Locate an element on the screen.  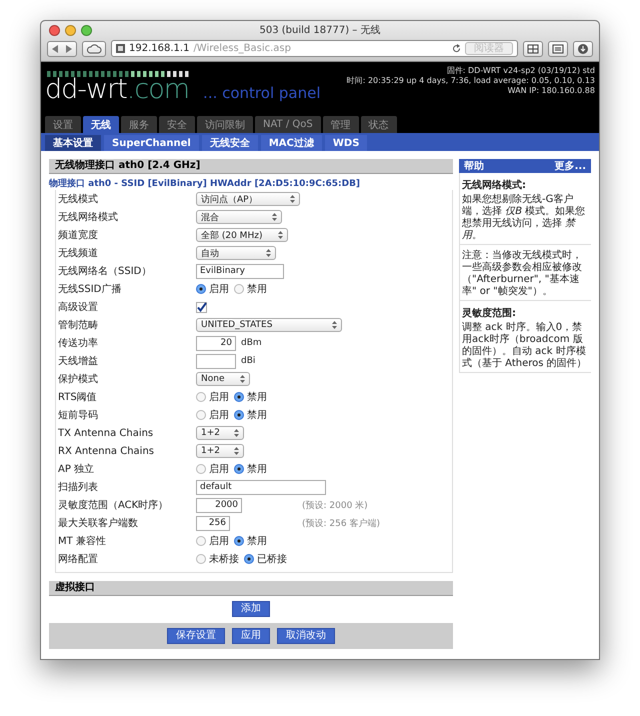
dropdown: 全部 (20 MHz) is located at coordinates (242, 235).